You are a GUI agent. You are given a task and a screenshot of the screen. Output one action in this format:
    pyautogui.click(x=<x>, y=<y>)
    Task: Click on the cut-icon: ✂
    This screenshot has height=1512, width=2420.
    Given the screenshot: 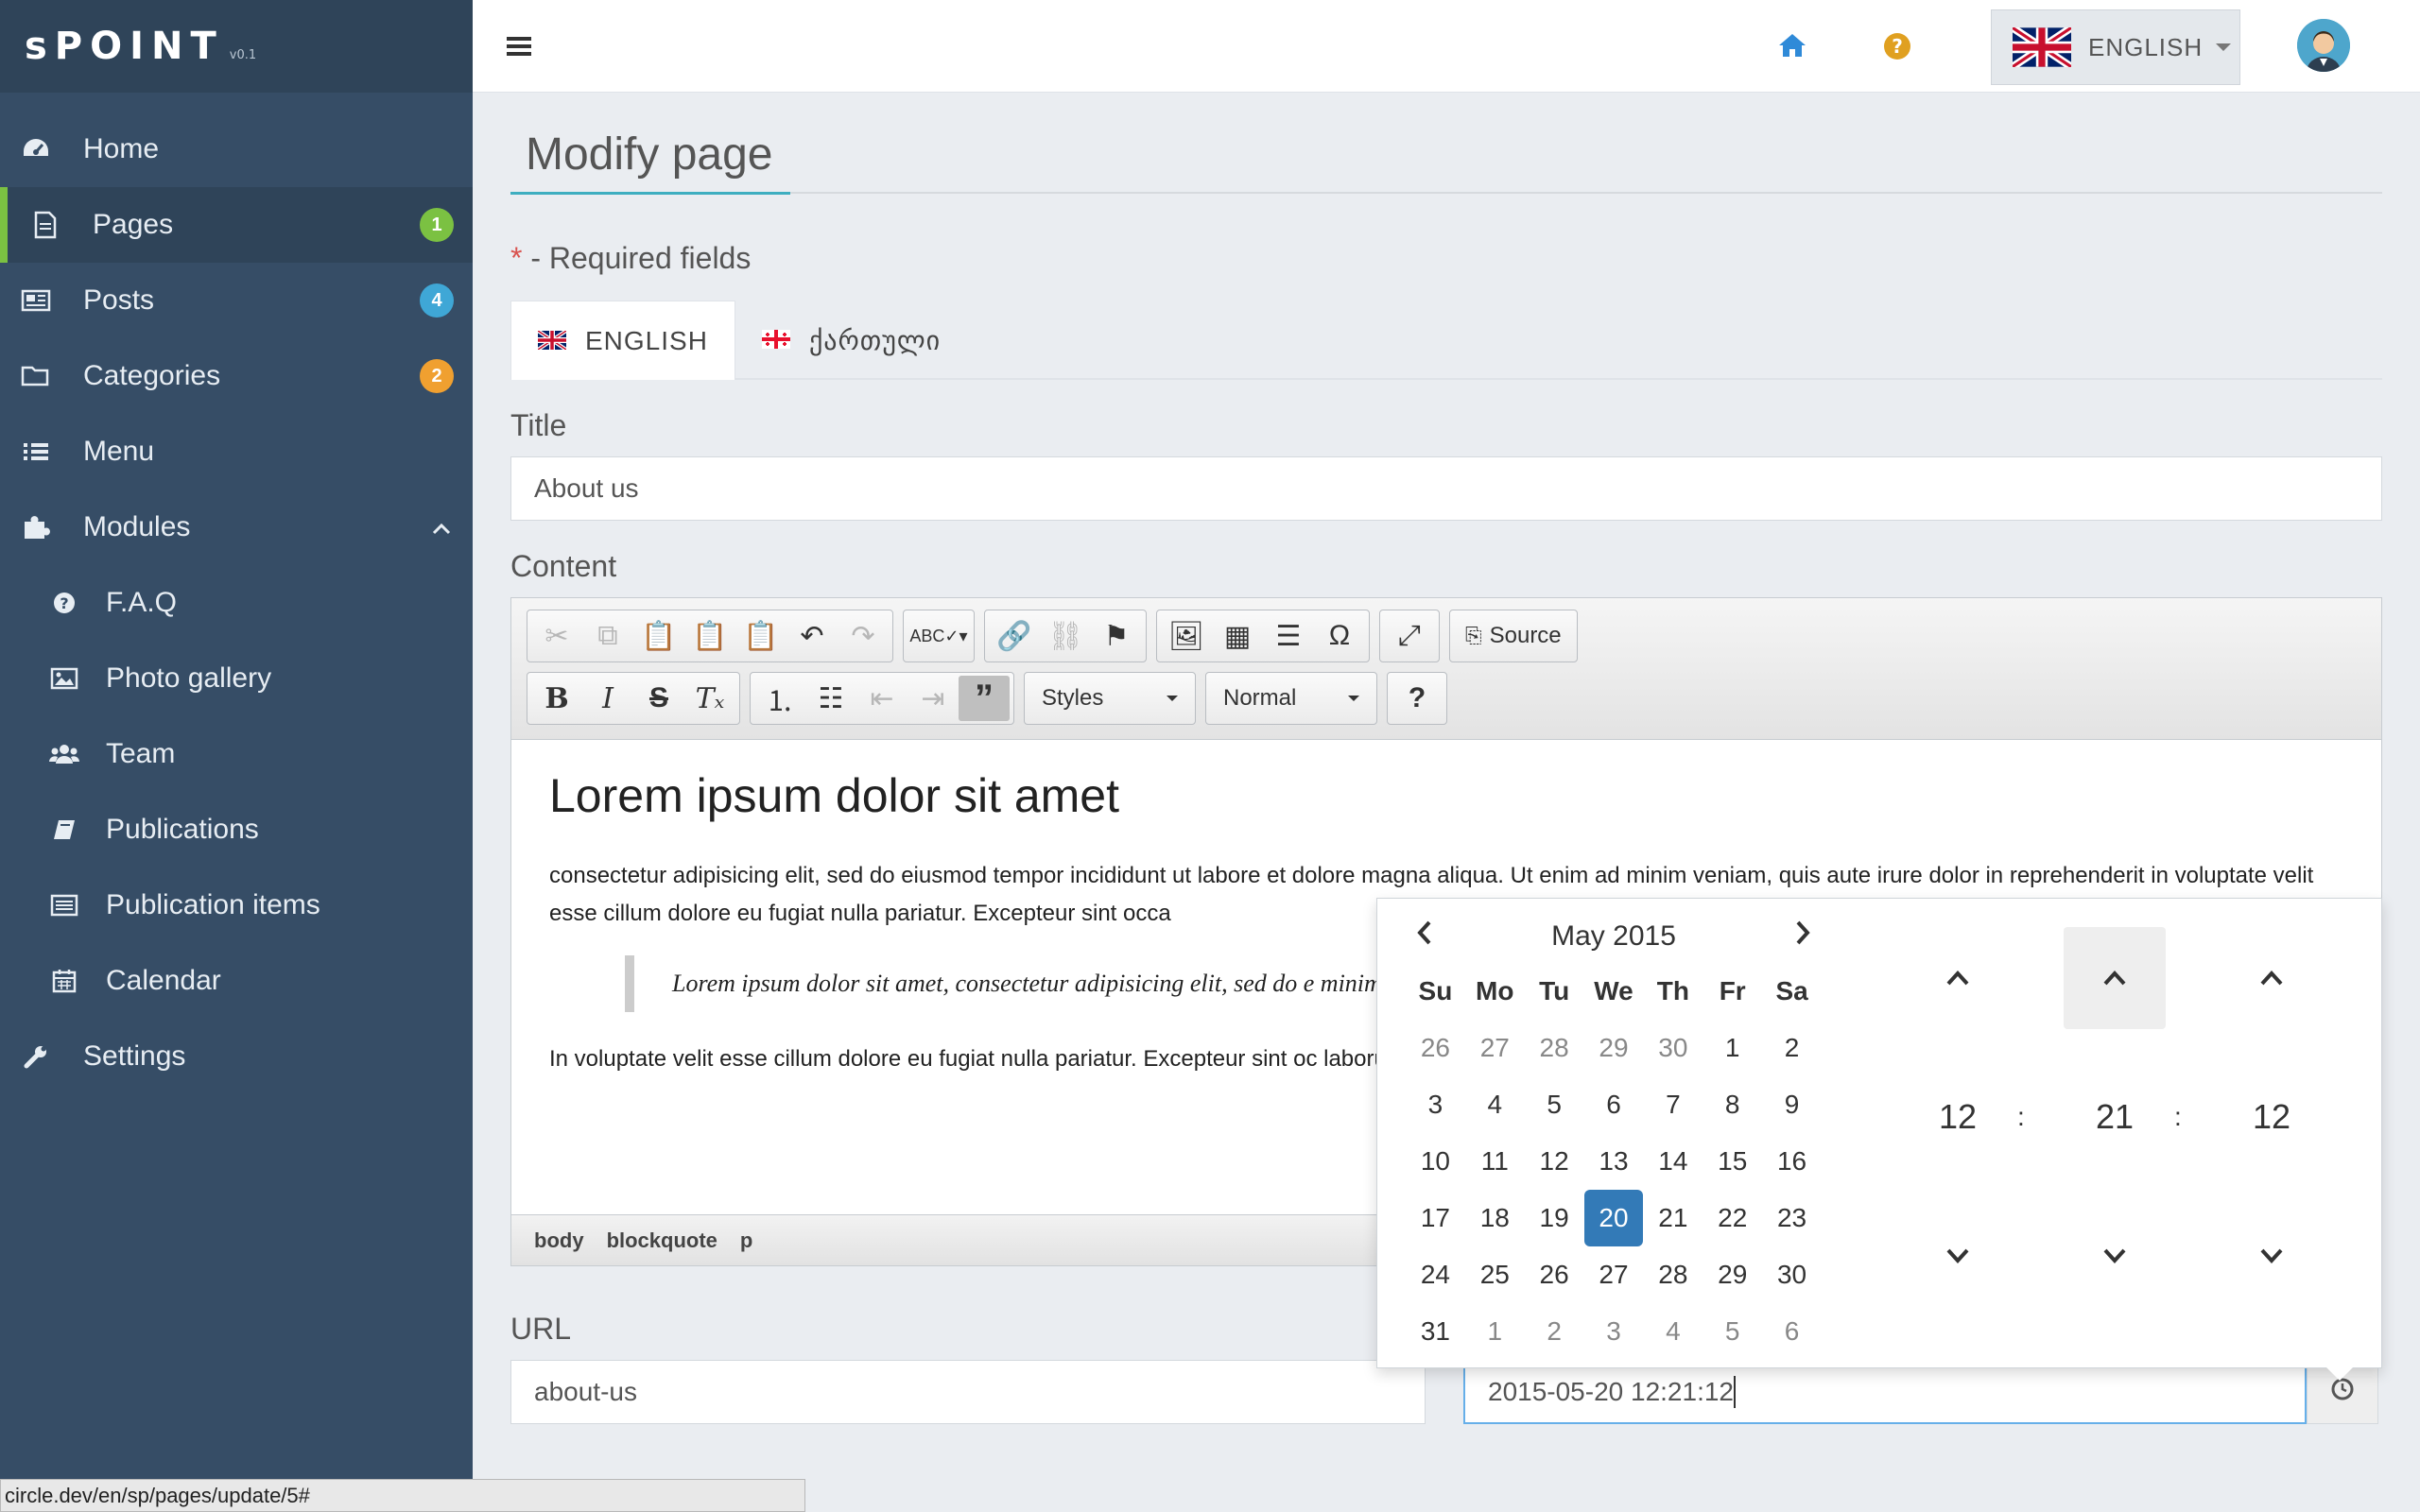 What is the action you would take?
    pyautogui.click(x=557, y=636)
    